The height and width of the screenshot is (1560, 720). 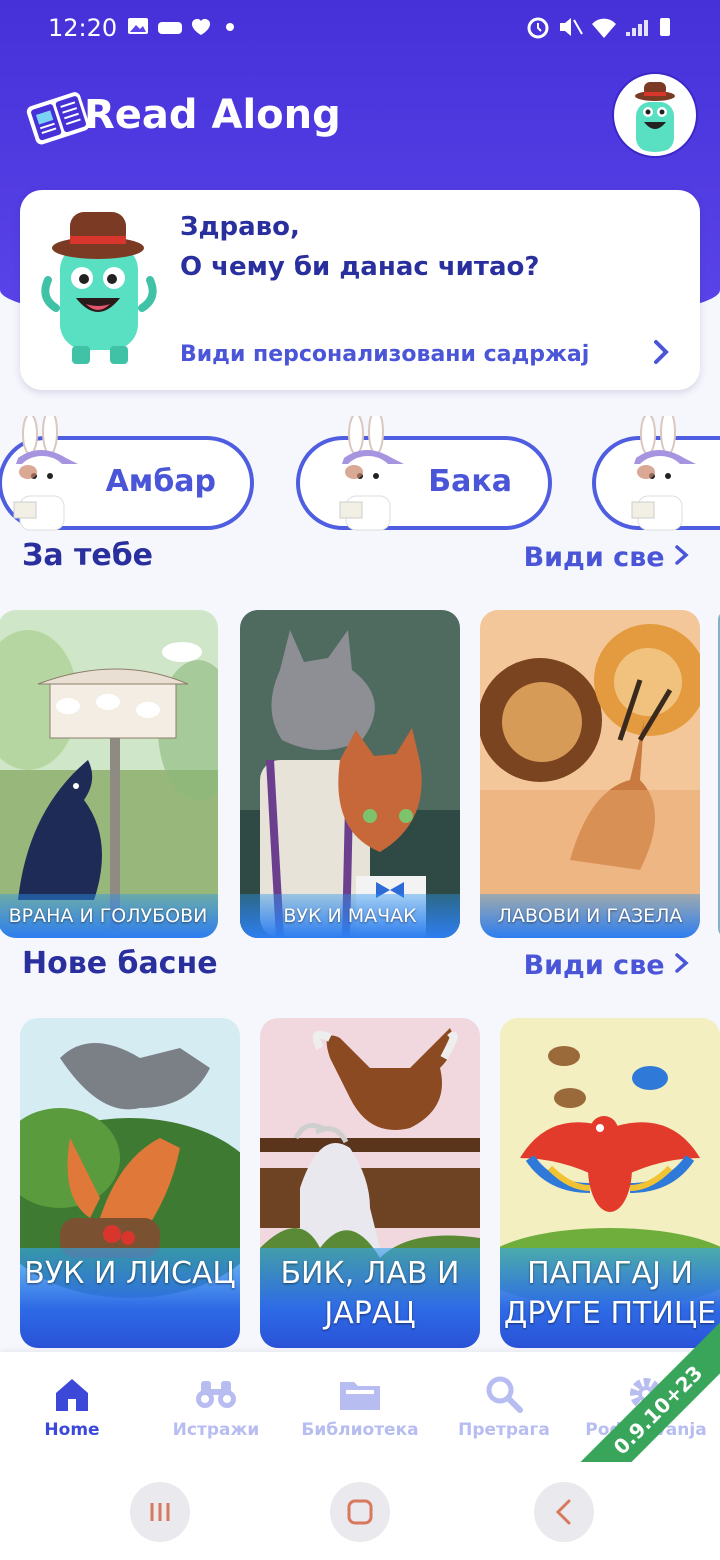 I want to click on book-card: ВУК И МАЧАК, so click(x=350, y=774).